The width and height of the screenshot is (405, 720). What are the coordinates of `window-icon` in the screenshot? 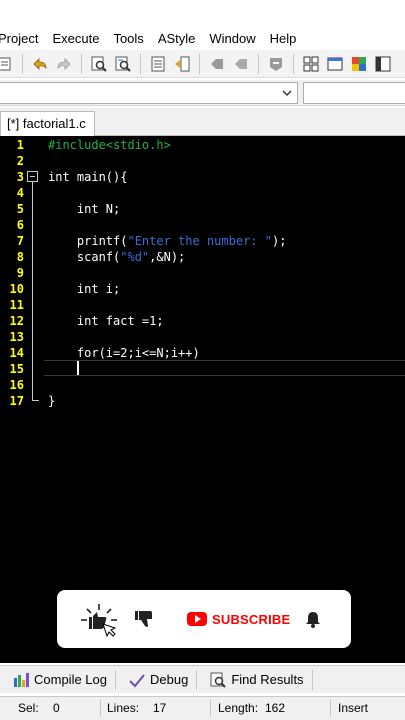 It's located at (359, 64).